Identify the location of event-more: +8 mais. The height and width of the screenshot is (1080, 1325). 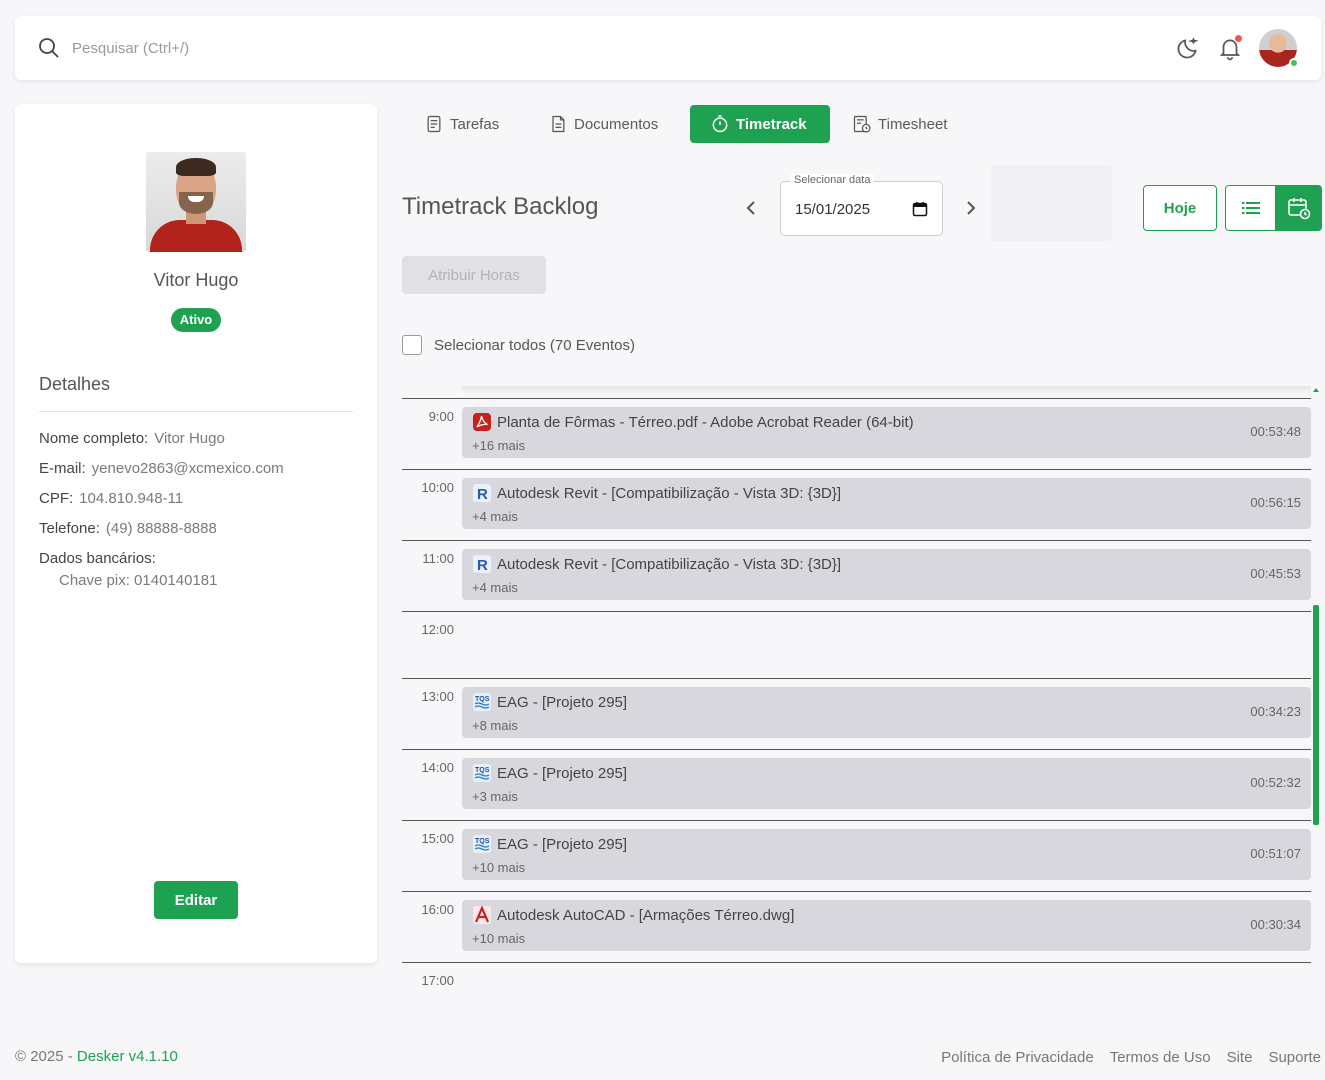
(495, 725).